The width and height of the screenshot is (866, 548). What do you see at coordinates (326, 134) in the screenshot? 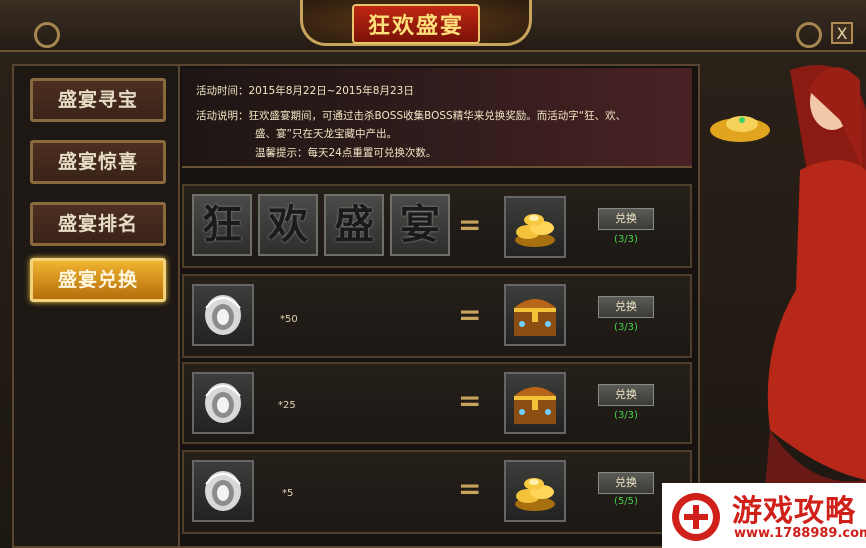
I see `event-description-line2: 盛、宴”只在天龙宝藏中产出。` at bounding box center [326, 134].